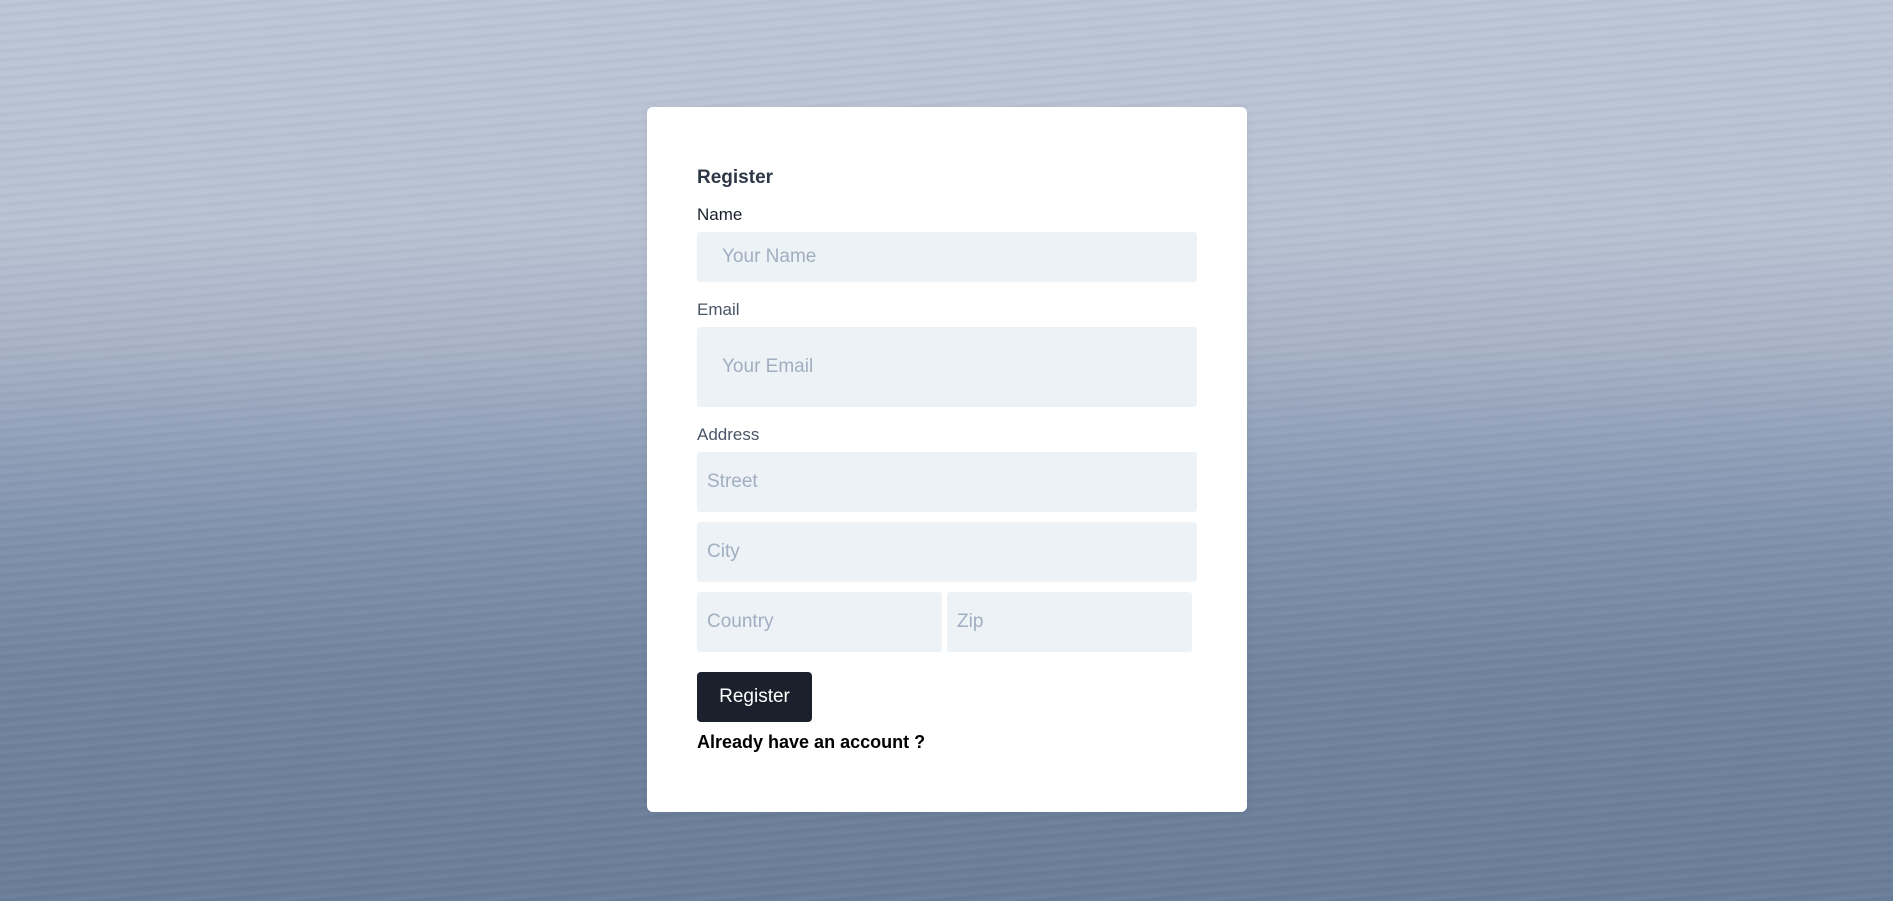 The image size is (1893, 901). I want to click on email-label: Email, so click(718, 309).